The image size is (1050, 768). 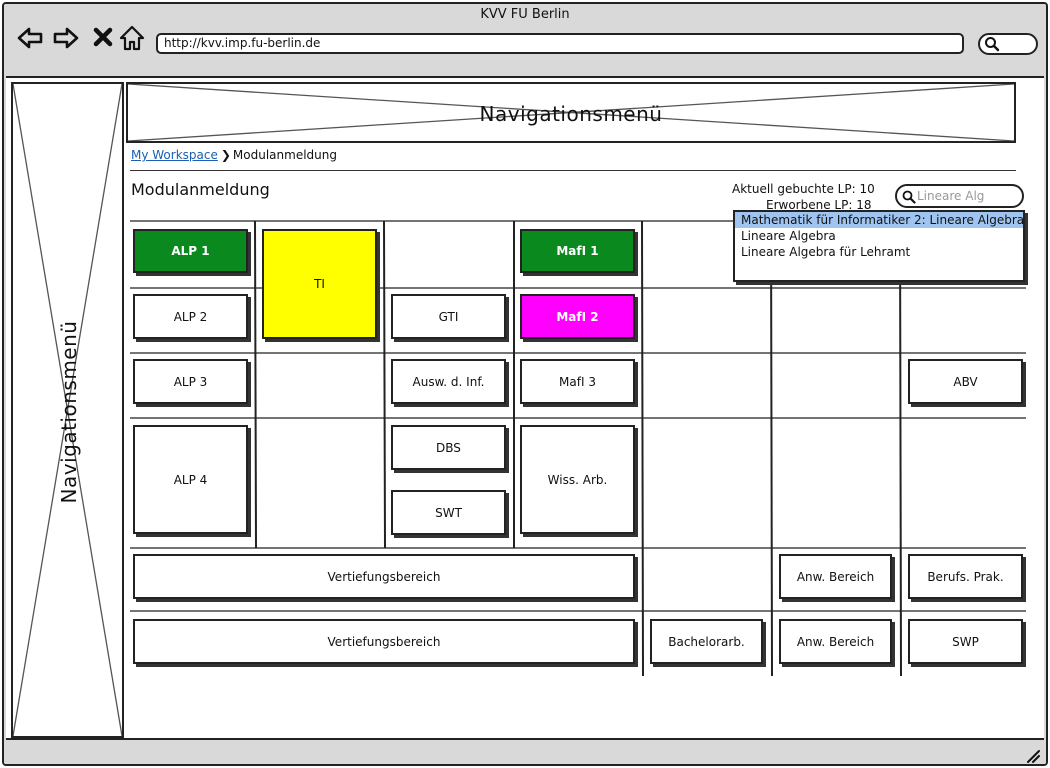 I want to click on module-alp2: ALP 2, so click(x=190, y=316).